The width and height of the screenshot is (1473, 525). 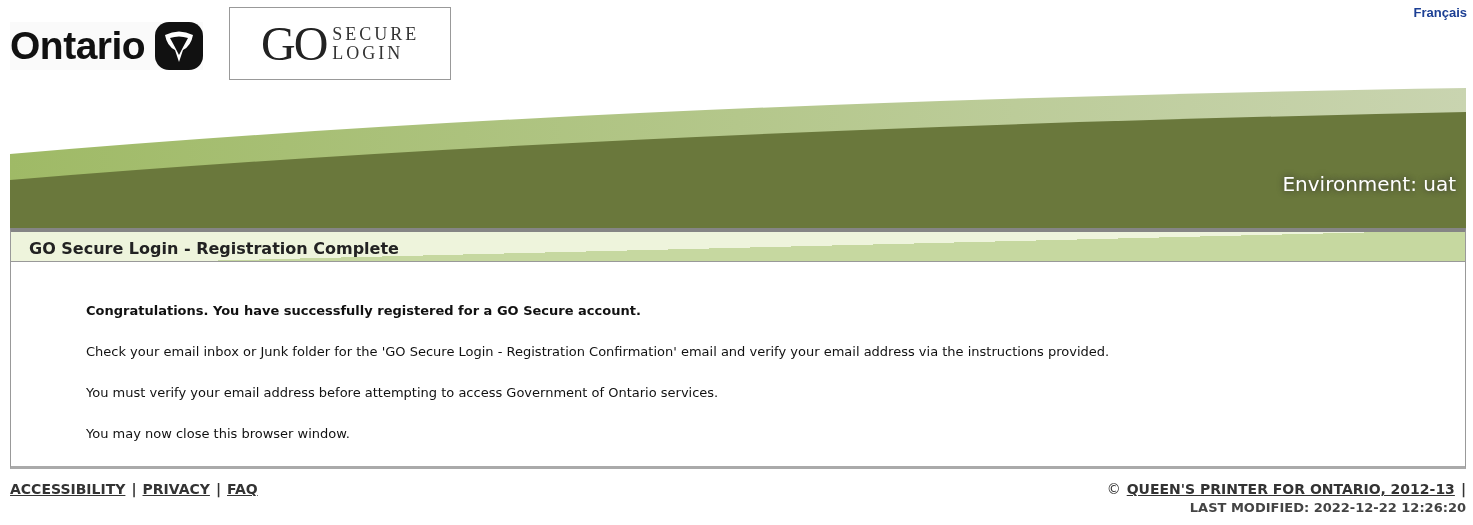 What do you see at coordinates (218, 434) in the screenshot?
I see `message-text: You may now close this browser window.` at bounding box center [218, 434].